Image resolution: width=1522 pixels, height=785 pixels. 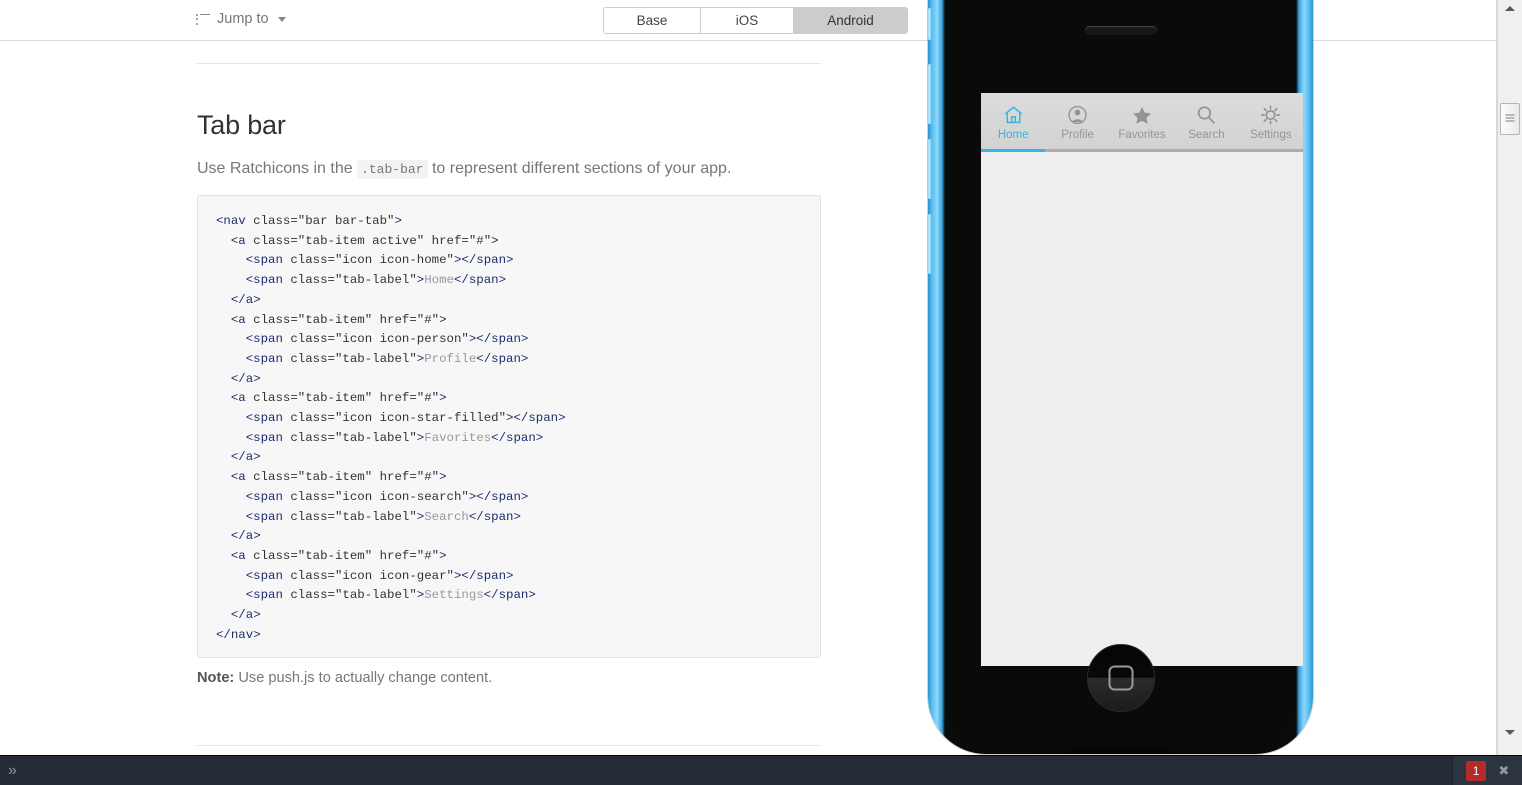 I want to click on person-icon, so click(x=1077, y=115).